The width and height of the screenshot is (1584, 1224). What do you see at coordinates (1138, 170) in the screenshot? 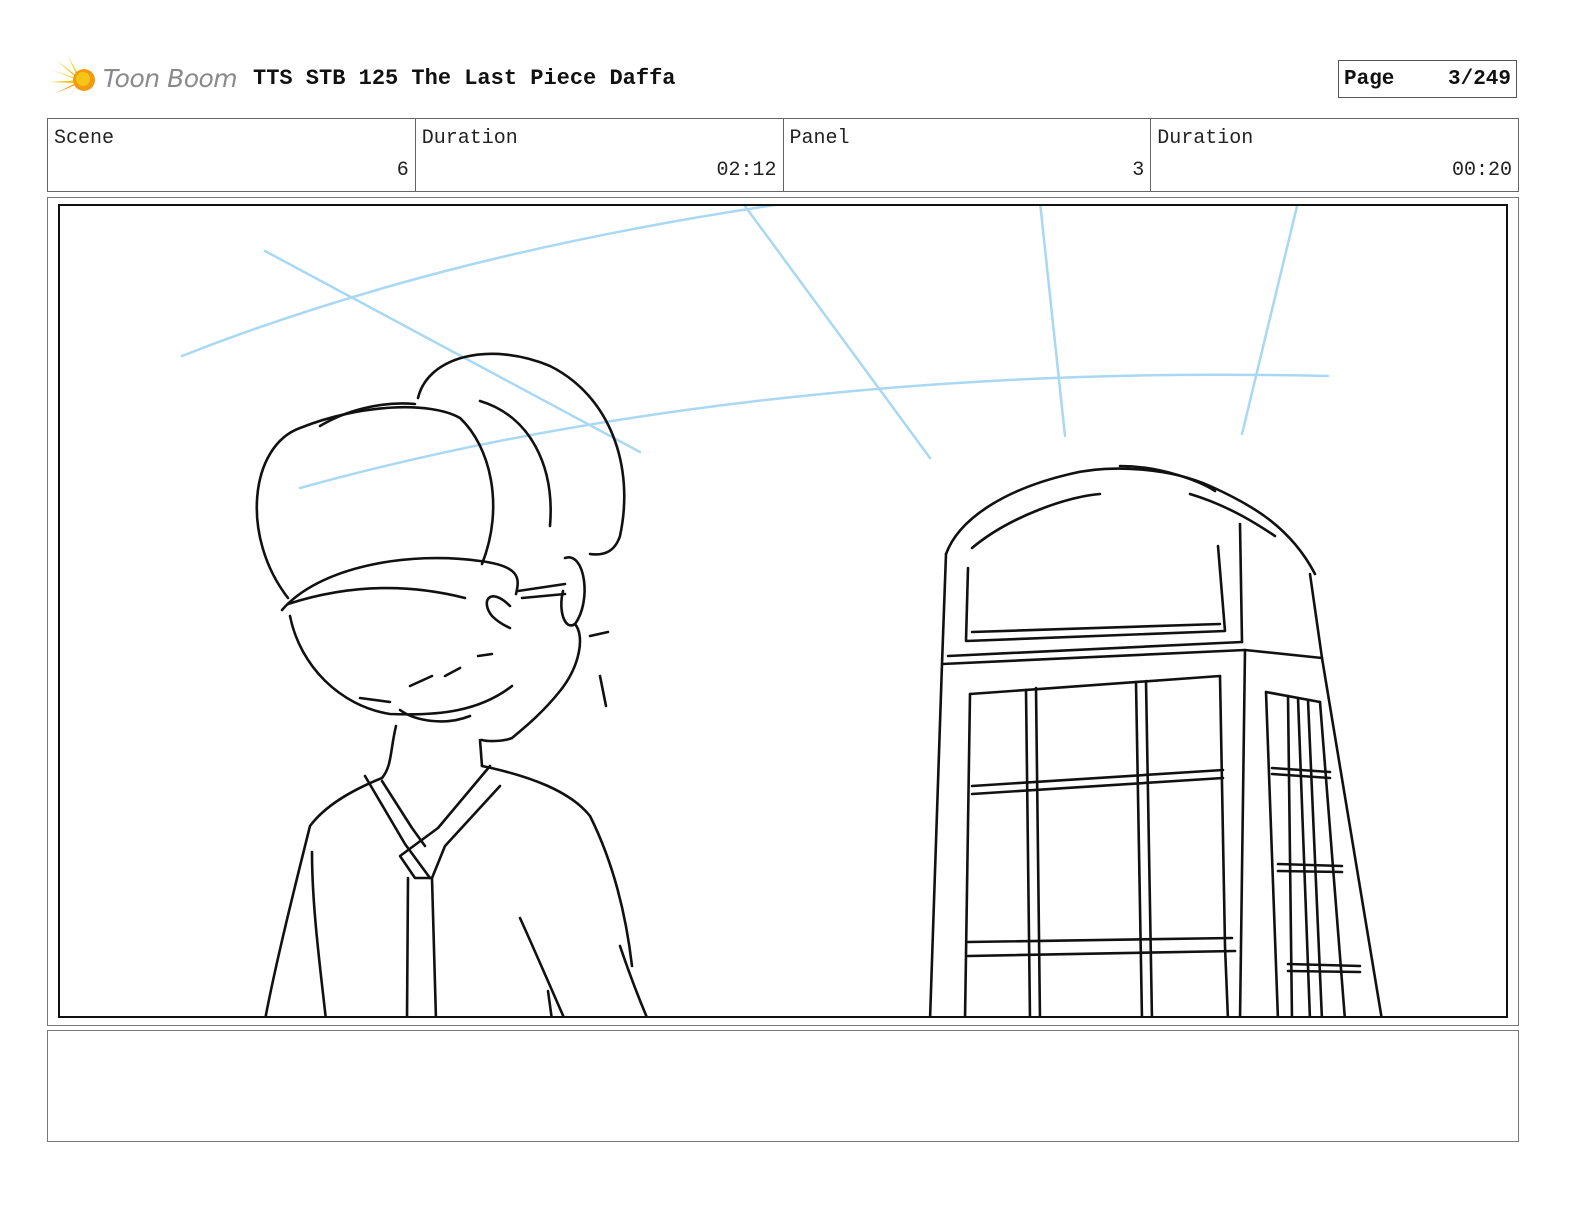
I see `panel-value: 3` at bounding box center [1138, 170].